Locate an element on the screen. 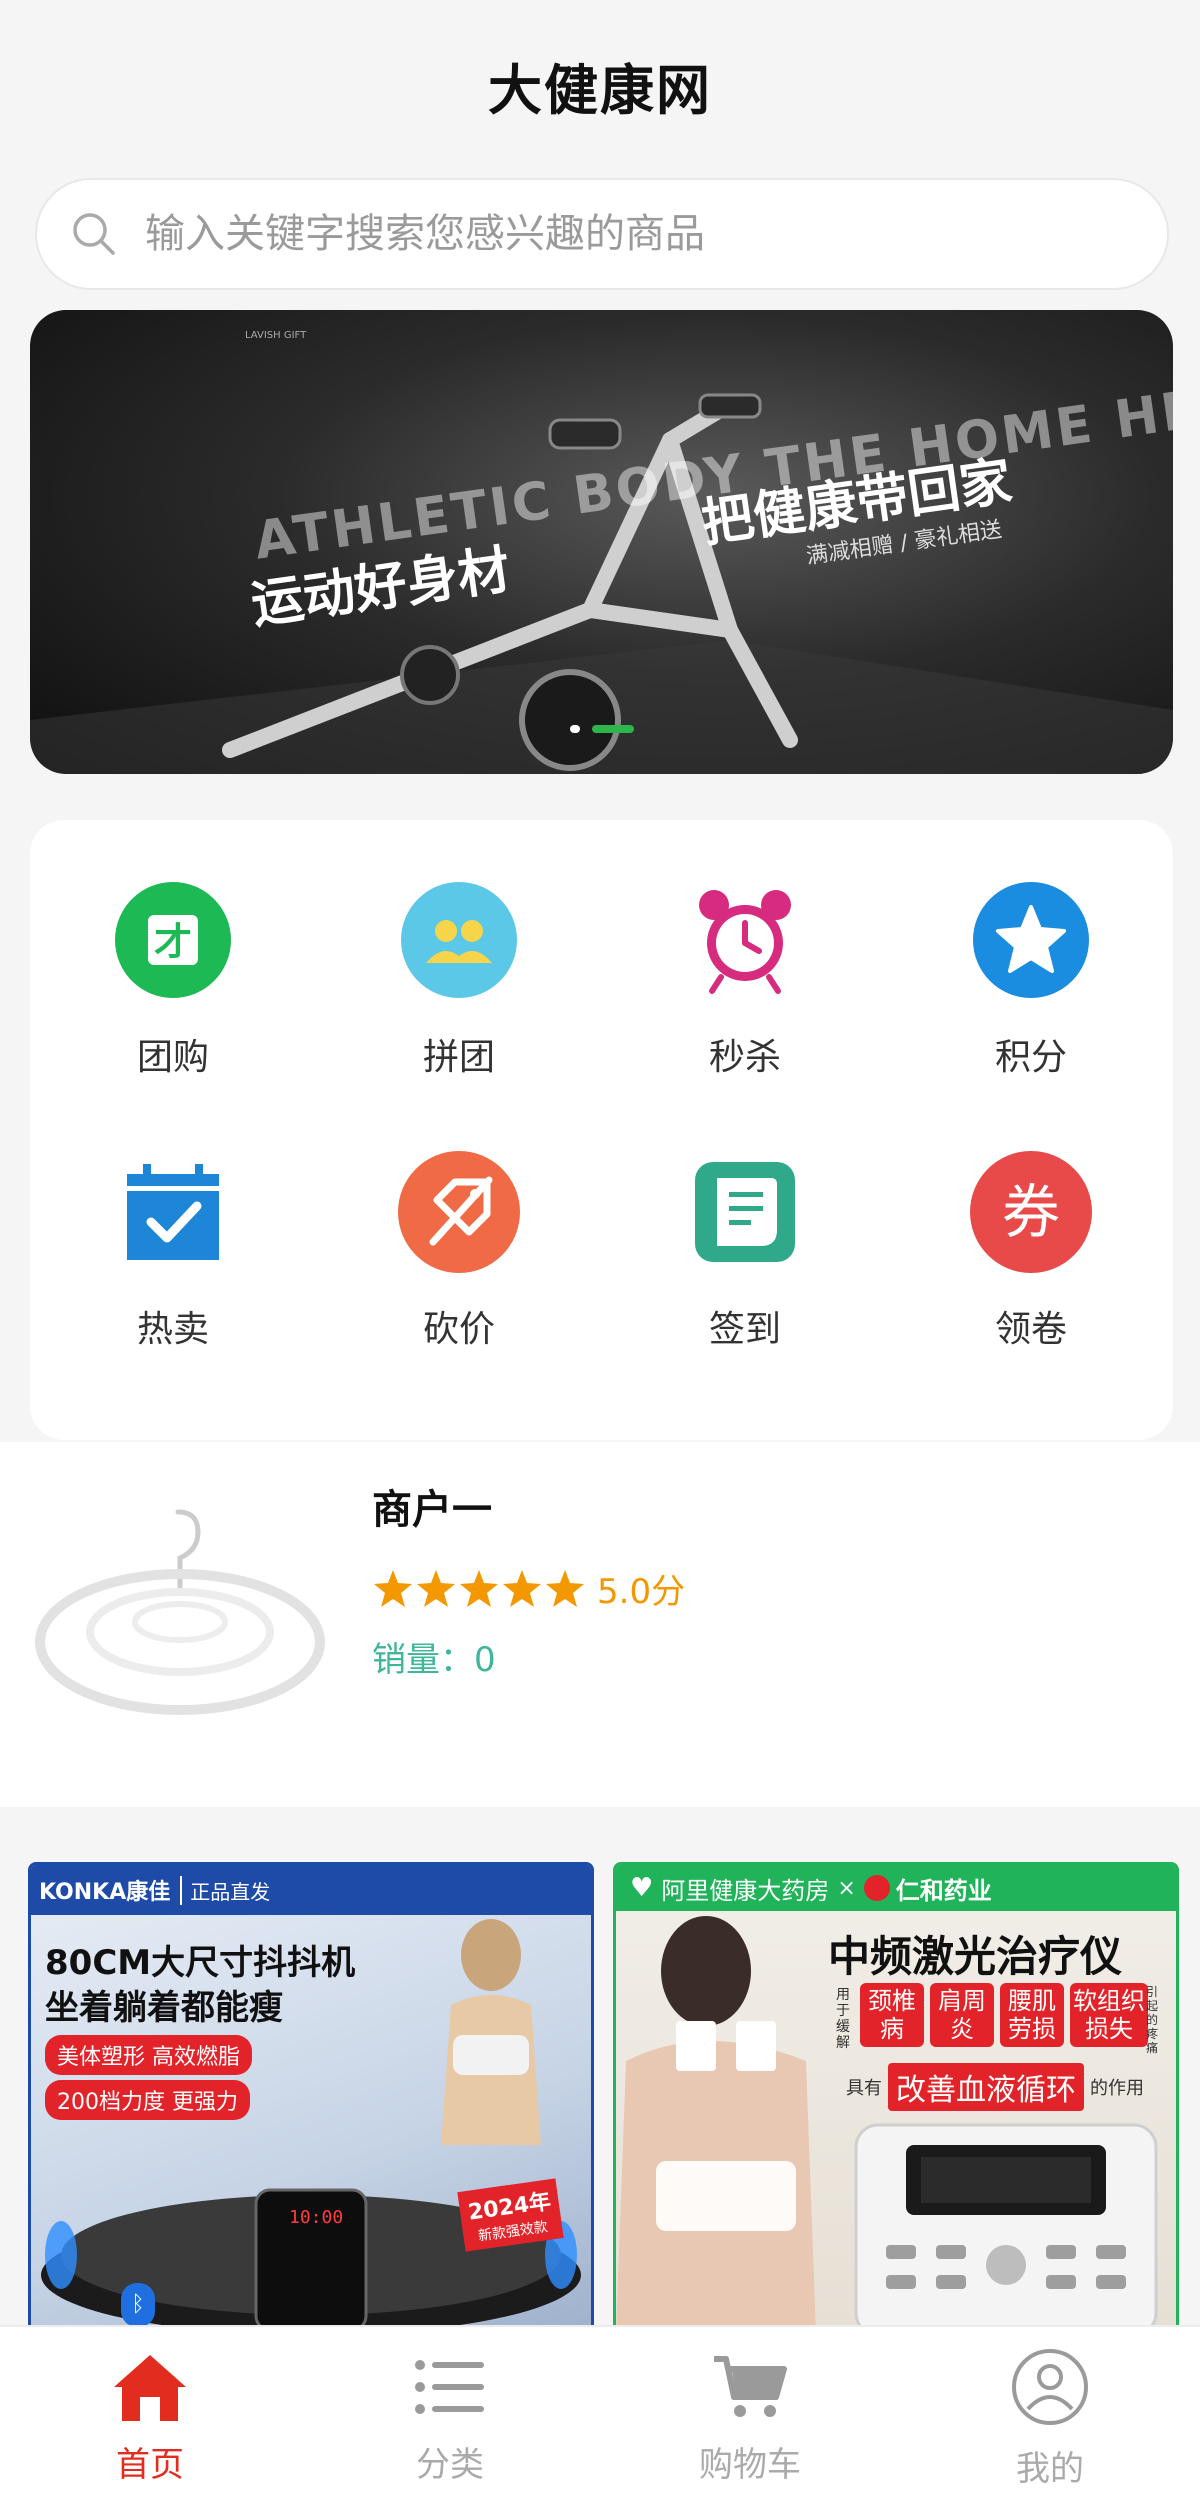 The image size is (1200, 2500). menu-item-label: 砍价 is located at coordinates (458, 1329).